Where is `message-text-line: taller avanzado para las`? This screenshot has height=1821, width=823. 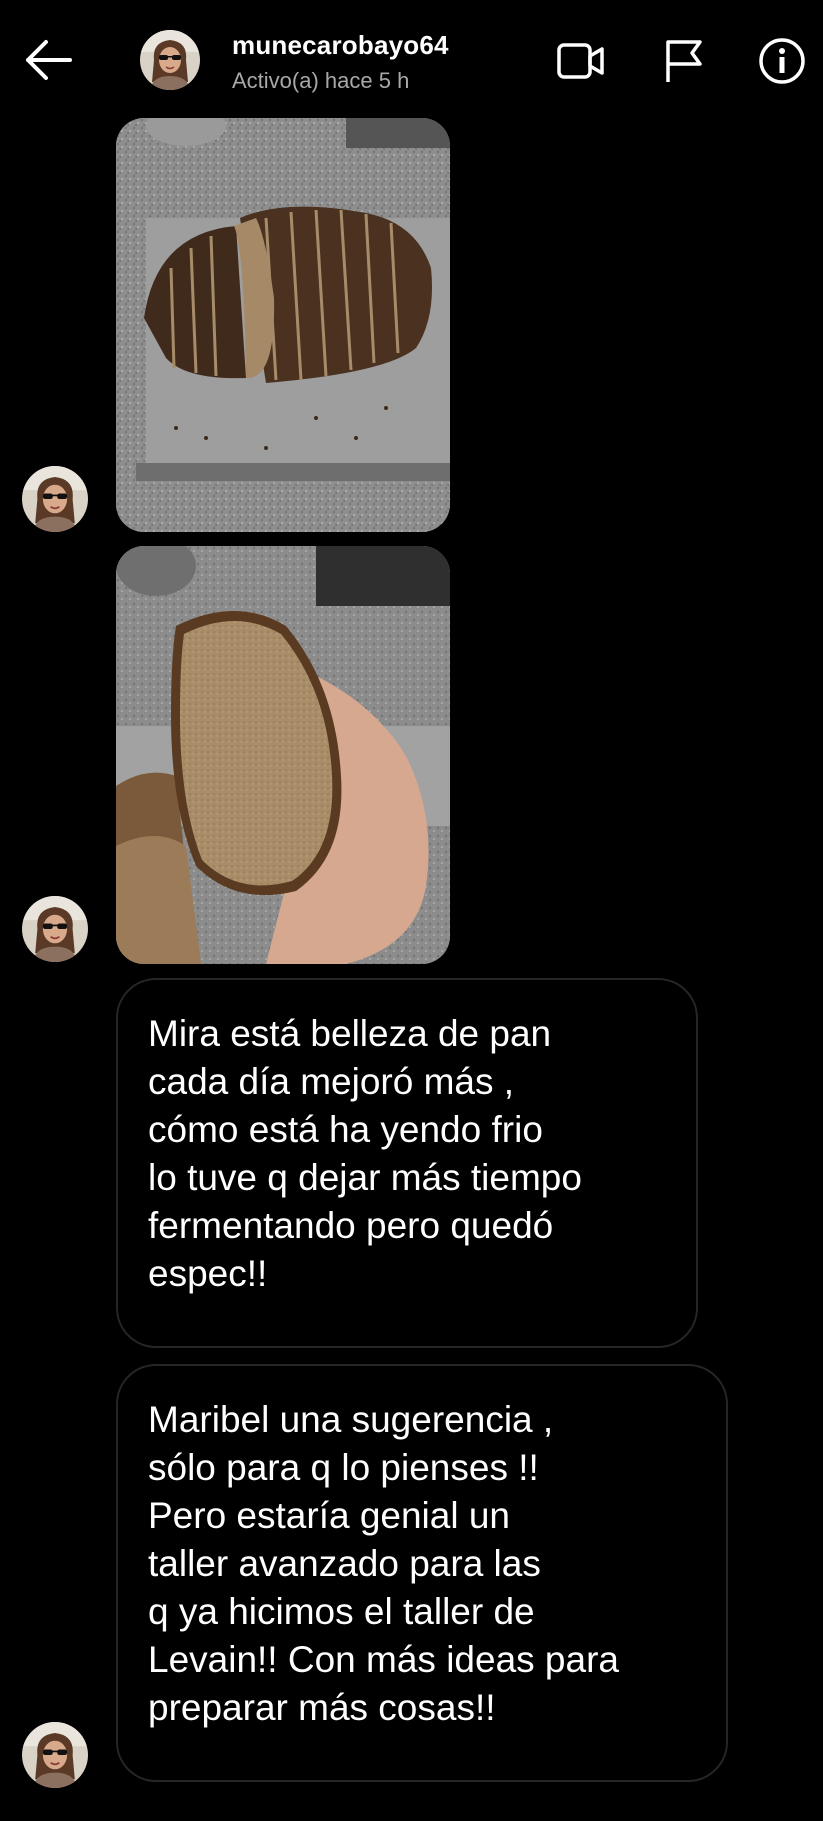
message-text-line: taller avanzado para las is located at coordinates (344, 1563).